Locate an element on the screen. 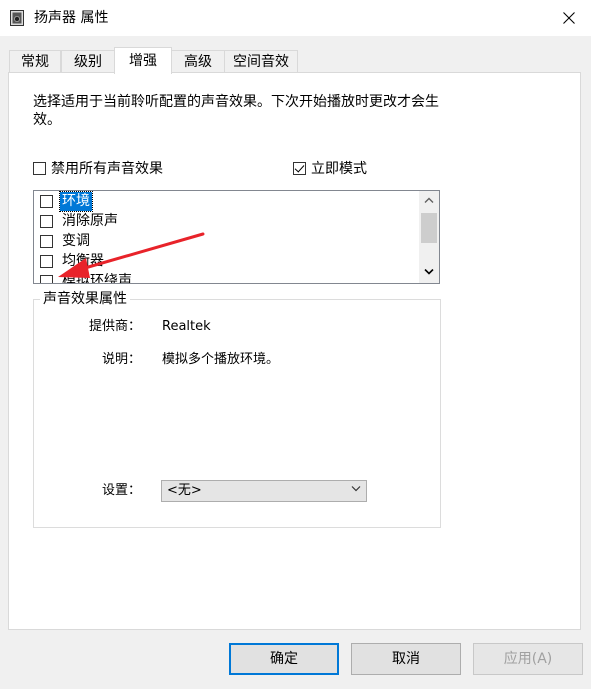  tab-general: 常规 is located at coordinates (35, 61).